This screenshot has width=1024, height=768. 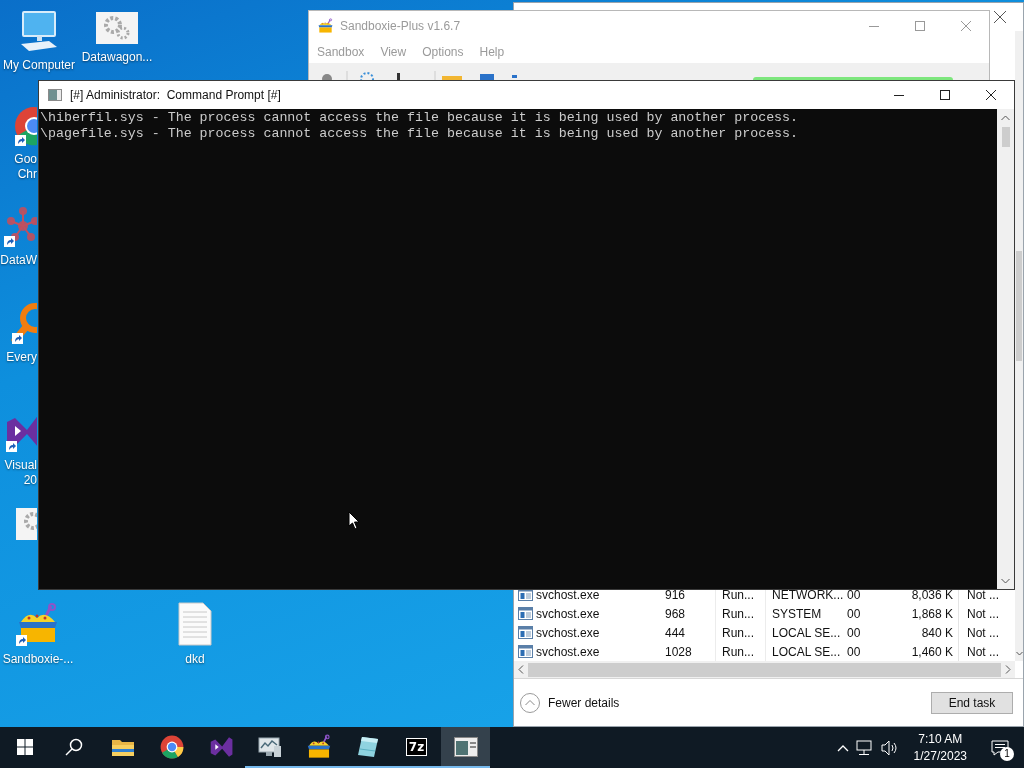 What do you see at coordinates (678, 651) in the screenshot?
I see `table-cell: 1028` at bounding box center [678, 651].